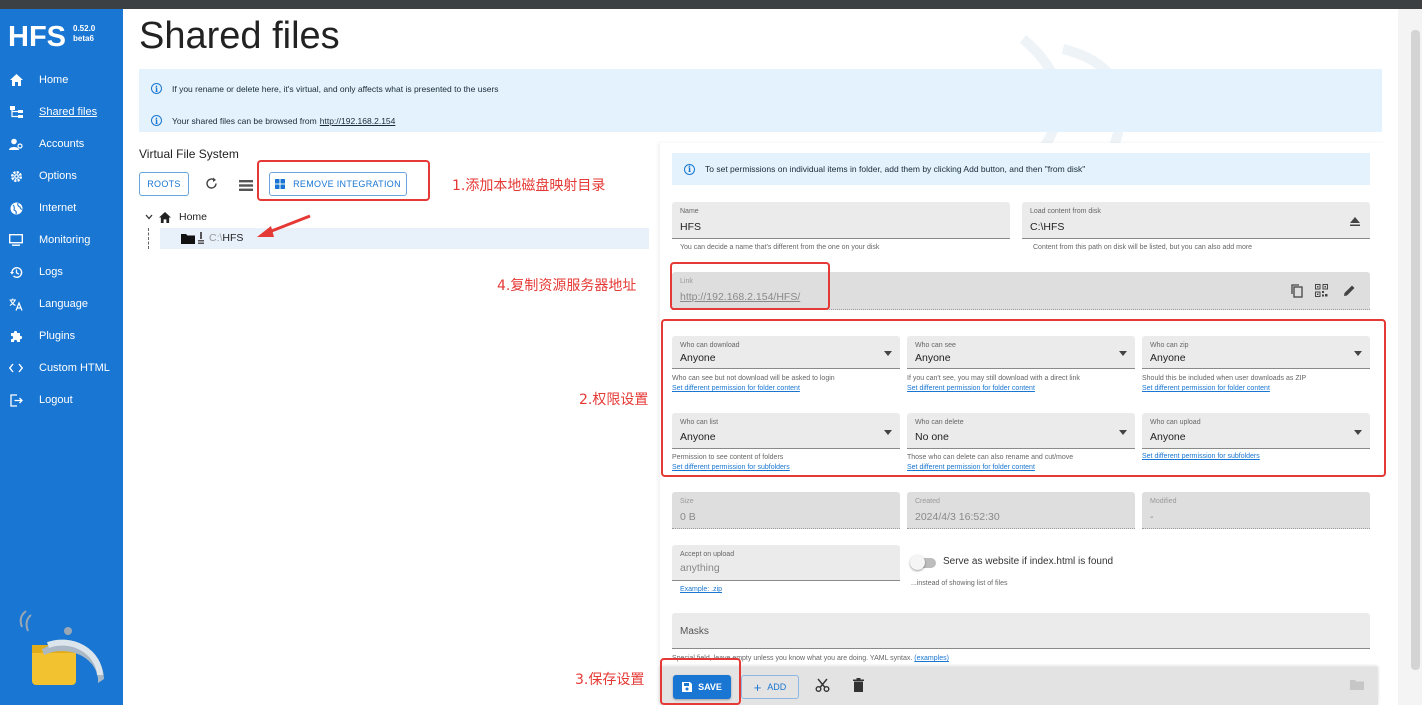 The image size is (1422, 705). Describe the element at coordinates (16, 208) in the screenshot. I see `globe-icon` at that location.